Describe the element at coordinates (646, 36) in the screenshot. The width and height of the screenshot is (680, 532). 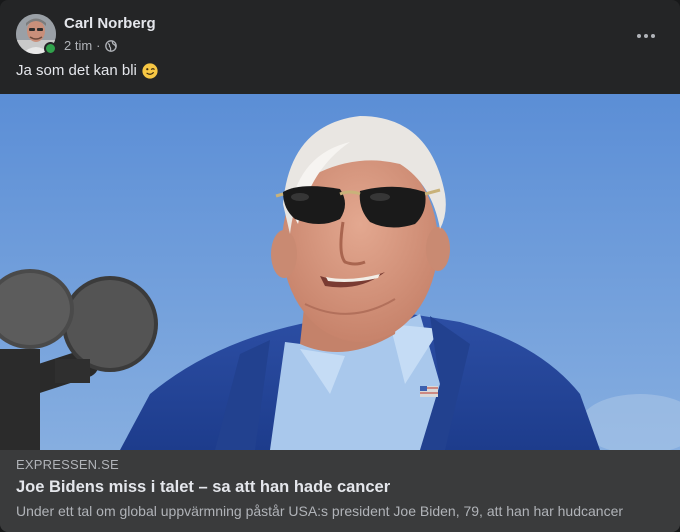
I see `more-options-icon` at that location.